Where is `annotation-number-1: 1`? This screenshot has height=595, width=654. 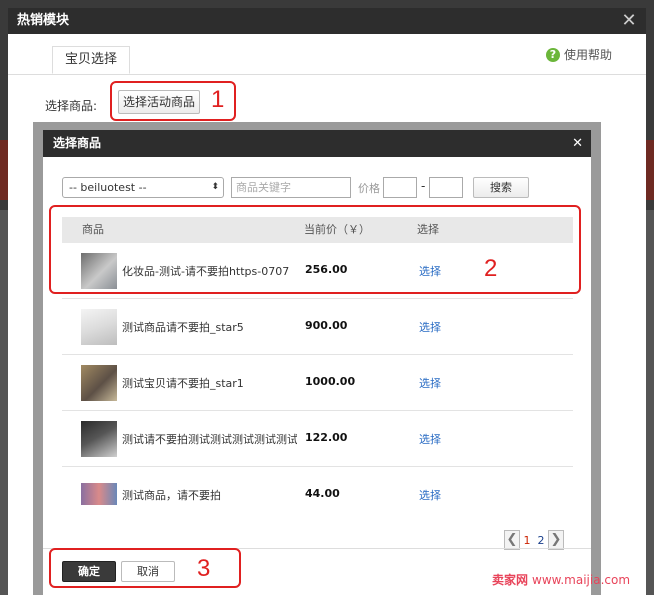 annotation-number-1: 1 is located at coordinates (218, 99).